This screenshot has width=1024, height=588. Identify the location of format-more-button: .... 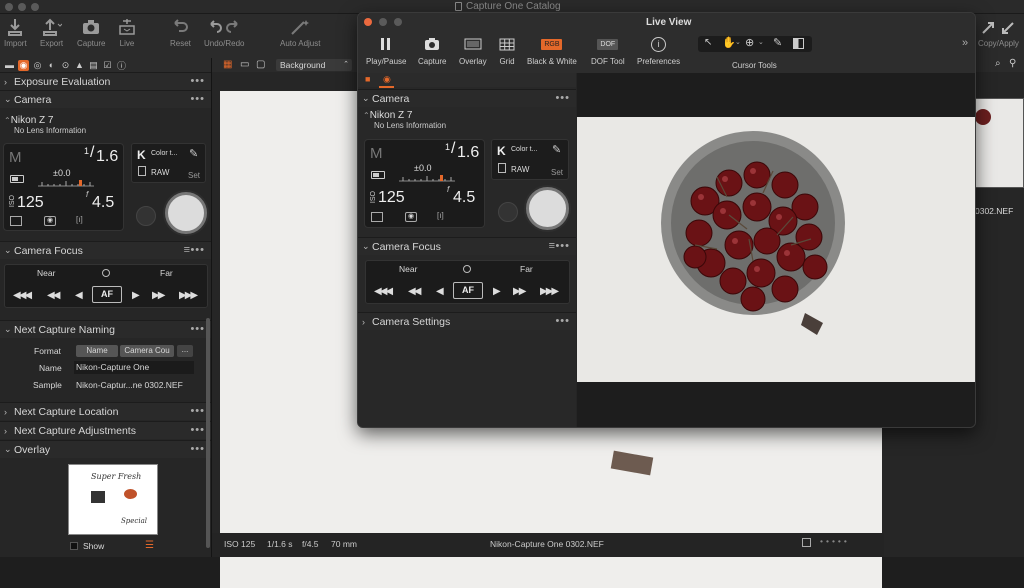
(185, 351).